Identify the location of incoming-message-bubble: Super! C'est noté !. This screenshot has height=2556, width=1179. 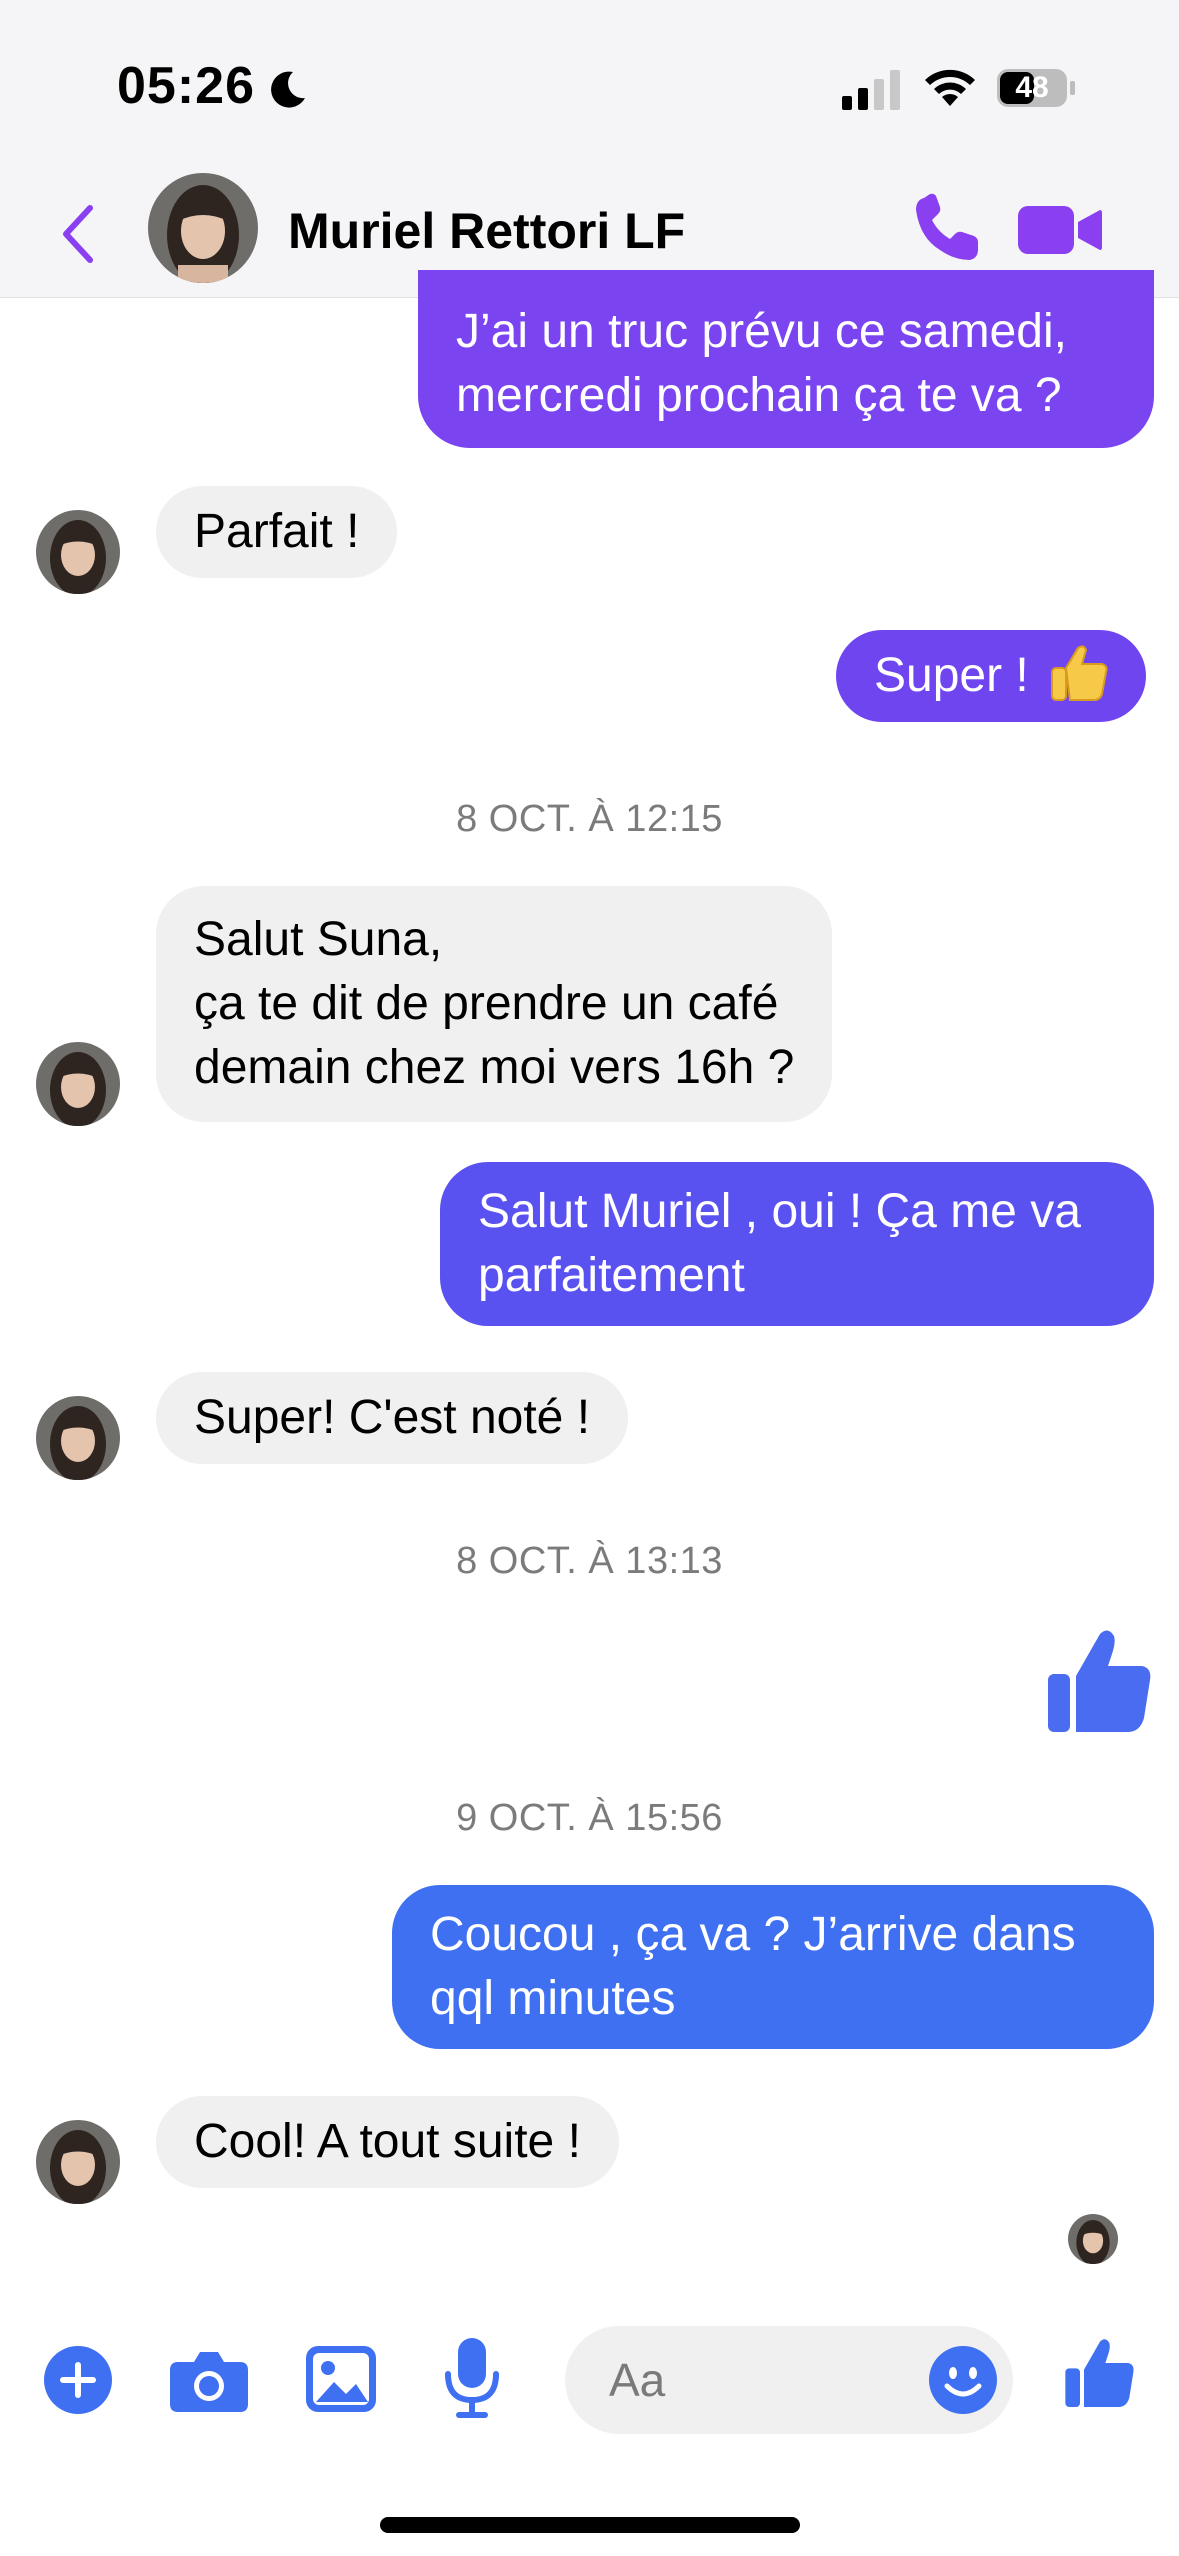
(392, 1418).